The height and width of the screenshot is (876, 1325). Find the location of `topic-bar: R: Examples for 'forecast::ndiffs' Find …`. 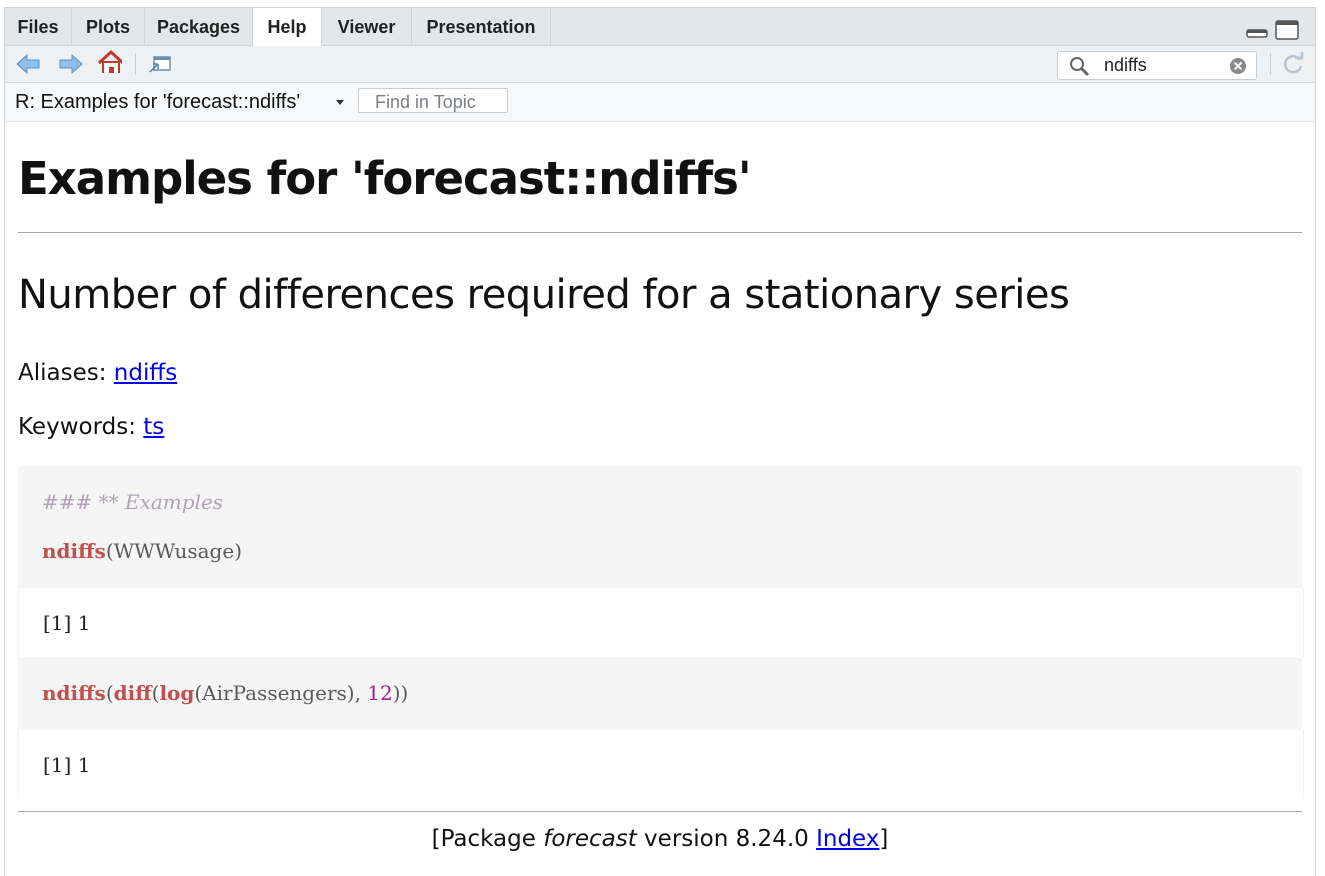

topic-bar: R: Examples for 'forecast::ndiffs' Find … is located at coordinates (660, 102).